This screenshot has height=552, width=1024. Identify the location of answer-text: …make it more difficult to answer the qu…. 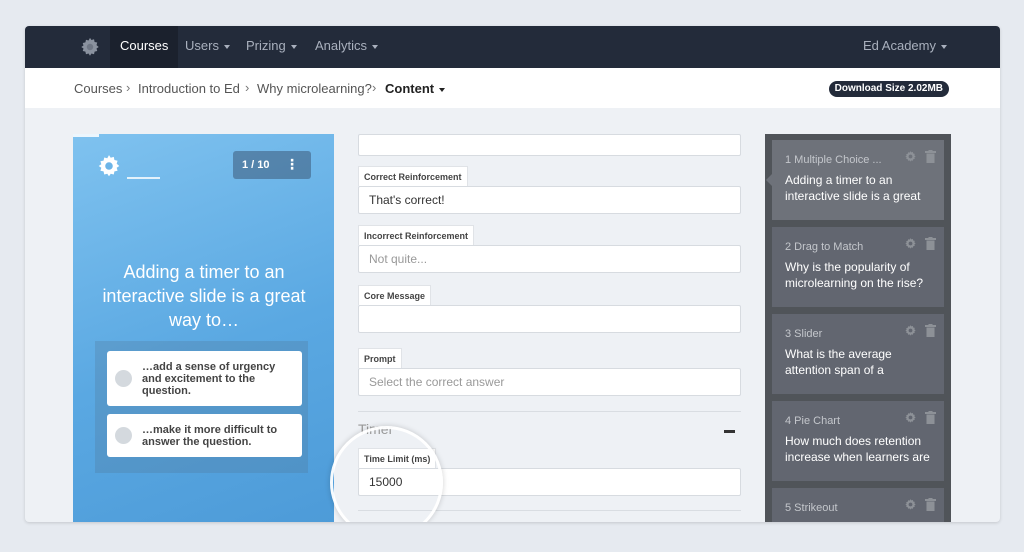
(210, 436).